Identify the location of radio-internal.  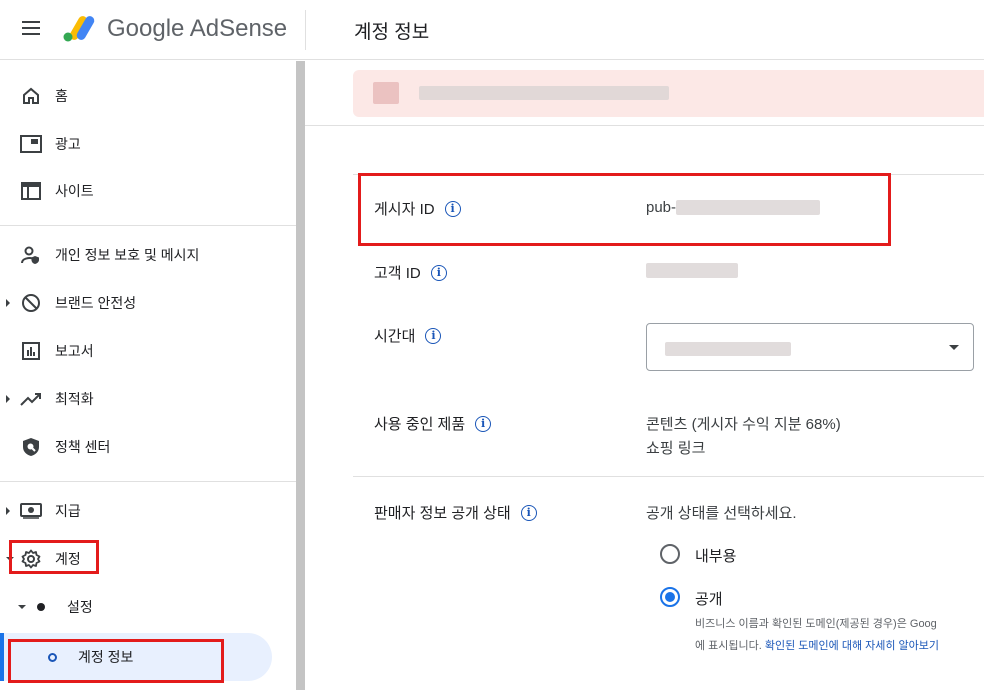
(670, 554).